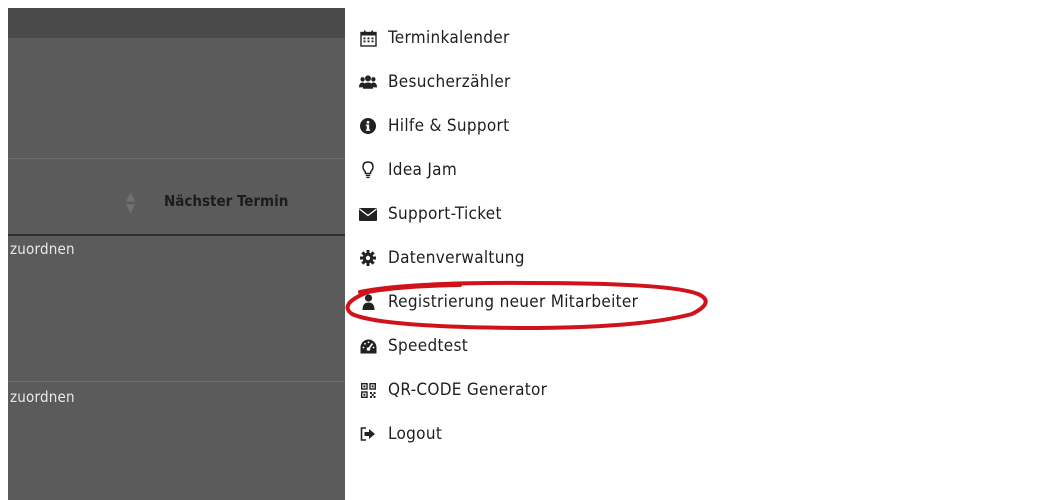 The image size is (1042, 500). I want to click on menu-item-label: Speedtest, so click(428, 346).